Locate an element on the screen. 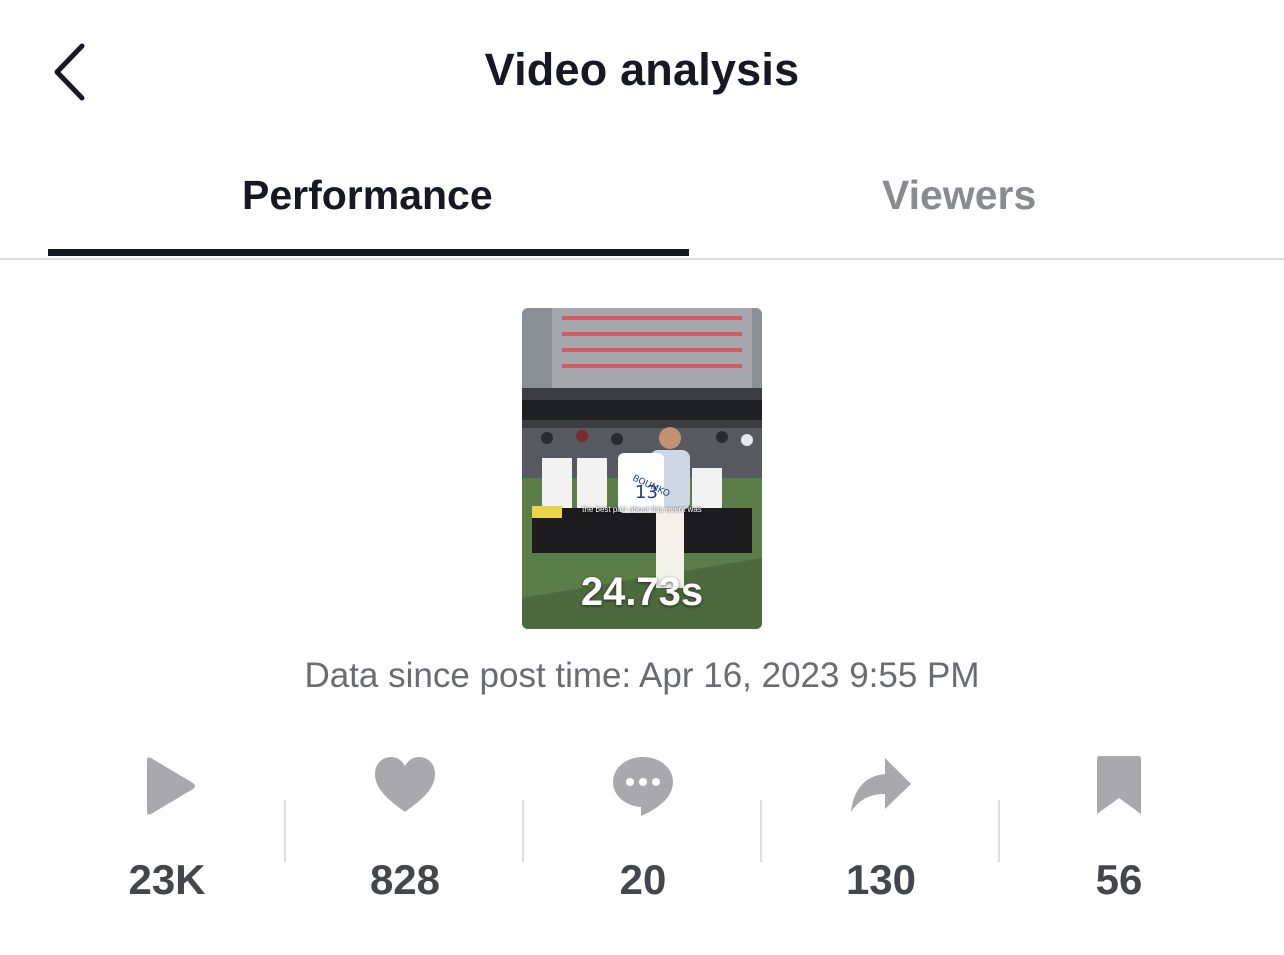  bookmark-icon is located at coordinates (1119, 785).